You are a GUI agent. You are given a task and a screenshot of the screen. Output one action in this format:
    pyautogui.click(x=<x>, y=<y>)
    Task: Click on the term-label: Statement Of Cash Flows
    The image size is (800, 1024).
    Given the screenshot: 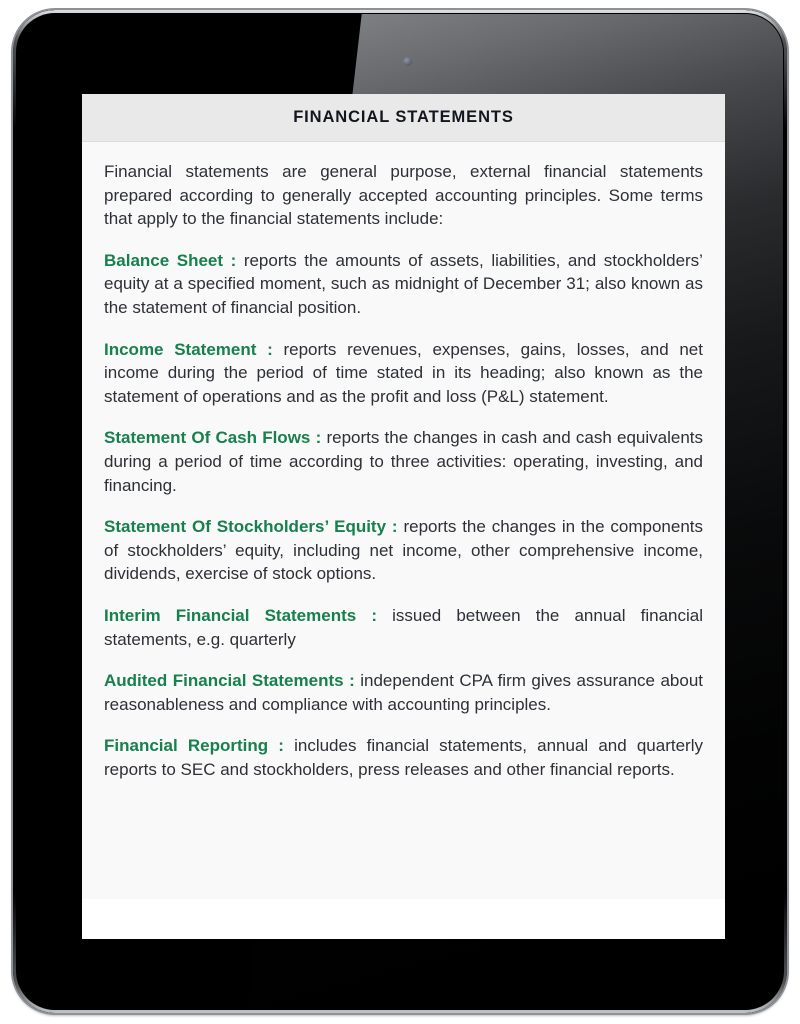 What is the action you would take?
    pyautogui.click(x=207, y=438)
    